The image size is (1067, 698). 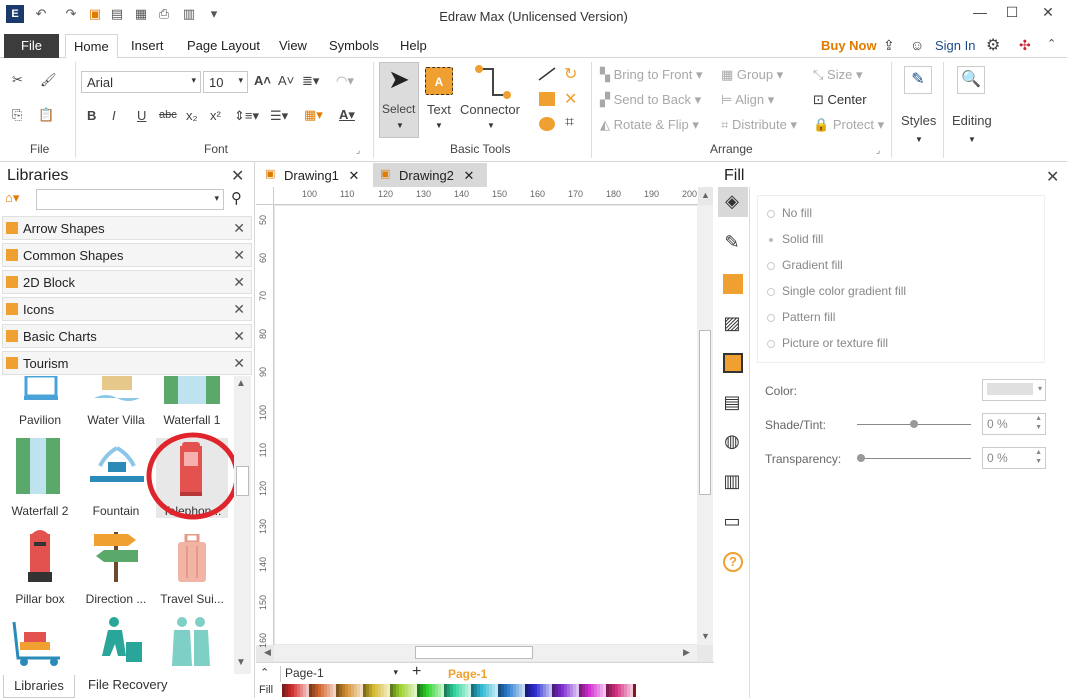 I want to click on file-menu: File, so click(x=31, y=46).